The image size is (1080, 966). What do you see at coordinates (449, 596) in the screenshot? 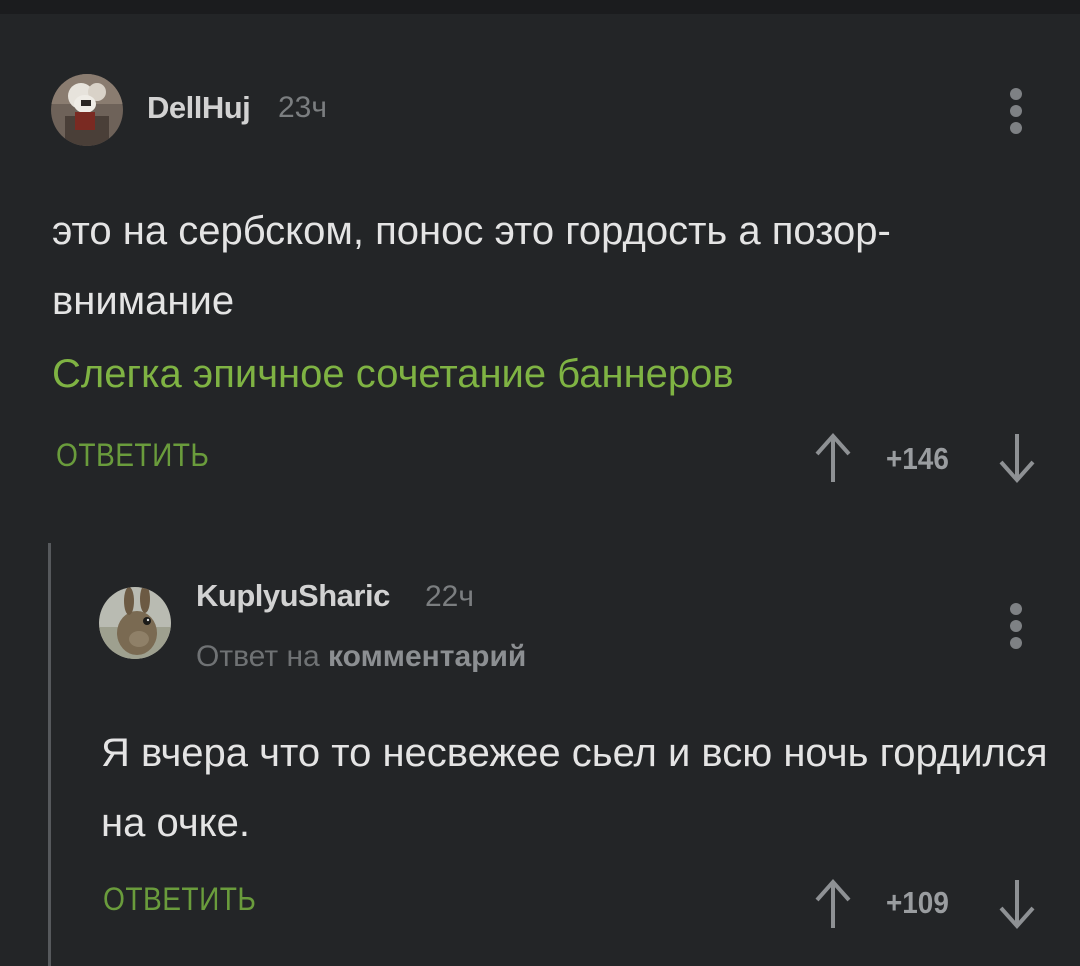
I see `comment-time: 22ч` at bounding box center [449, 596].